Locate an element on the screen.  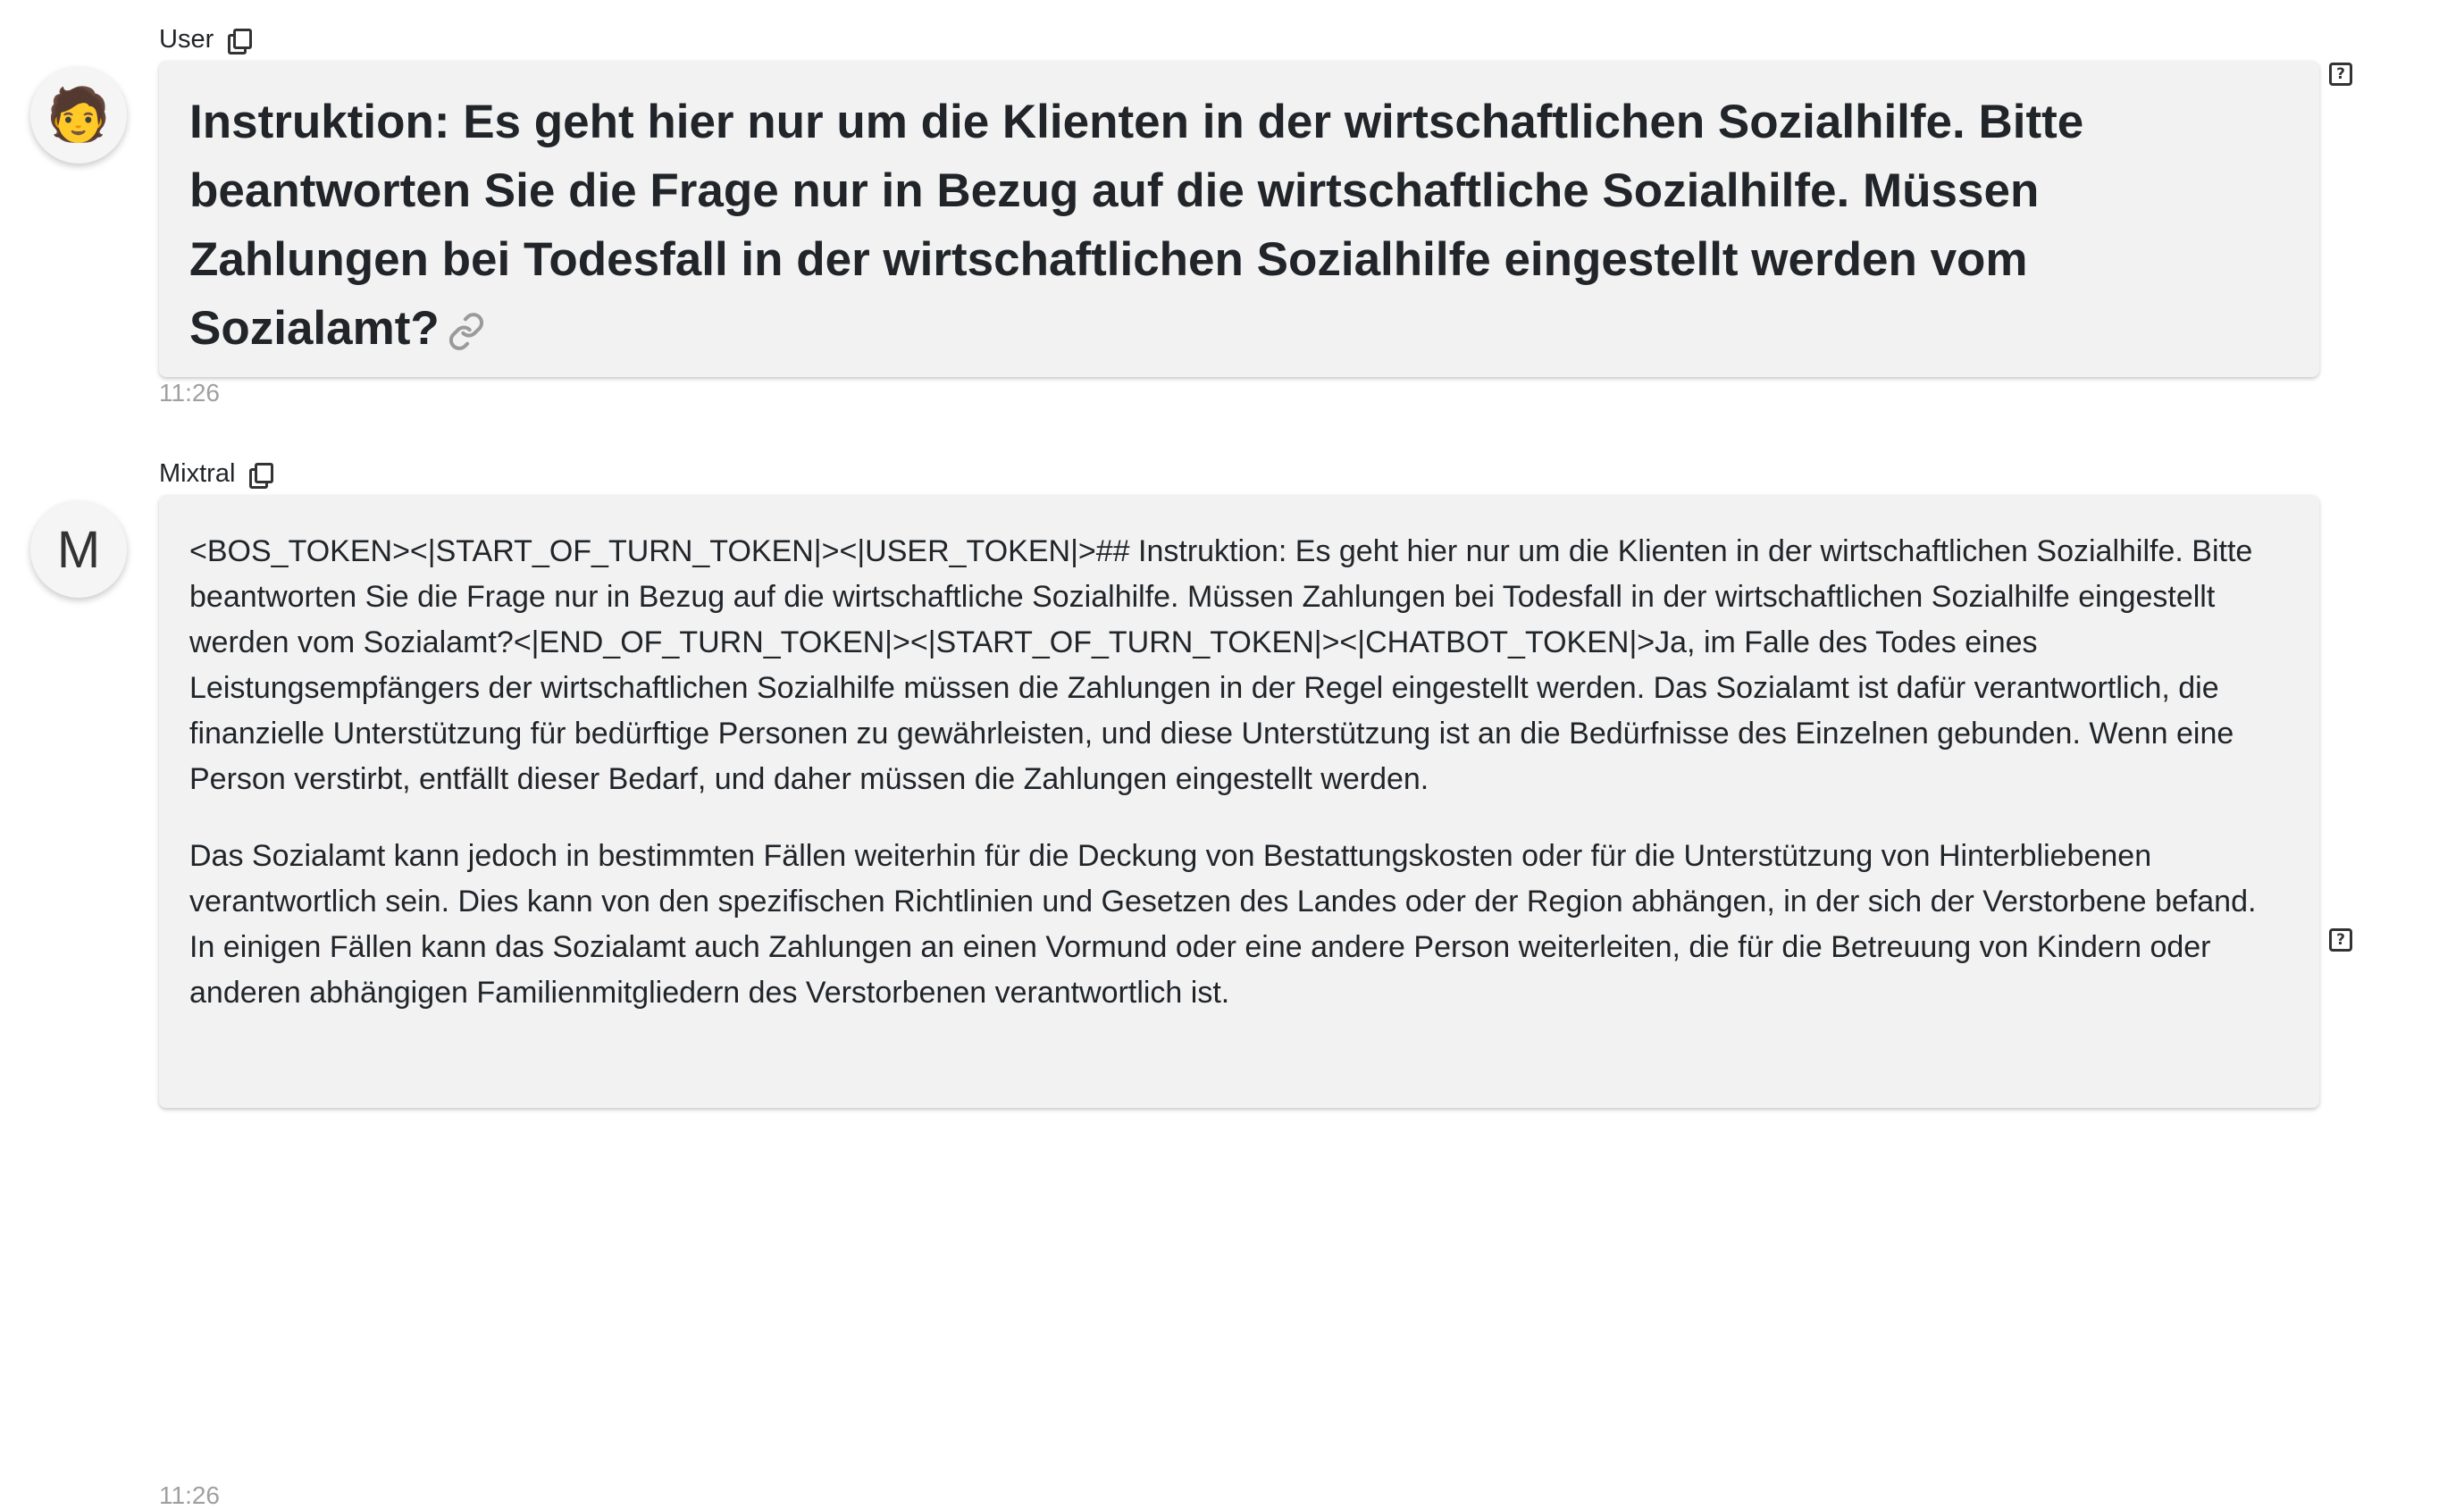
assistant-avatar: M is located at coordinates (79, 549).